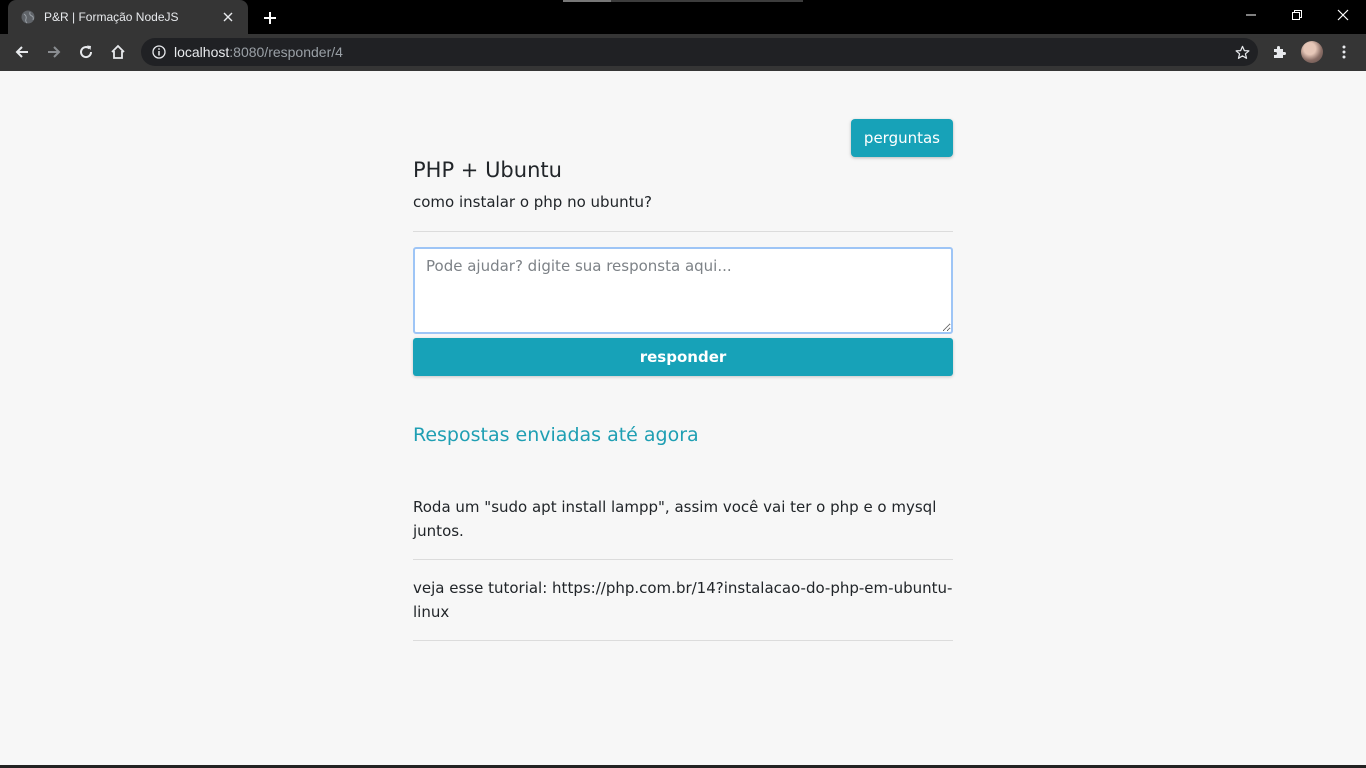 The height and width of the screenshot is (768, 1366). I want to click on plus-icon, so click(270, 18).